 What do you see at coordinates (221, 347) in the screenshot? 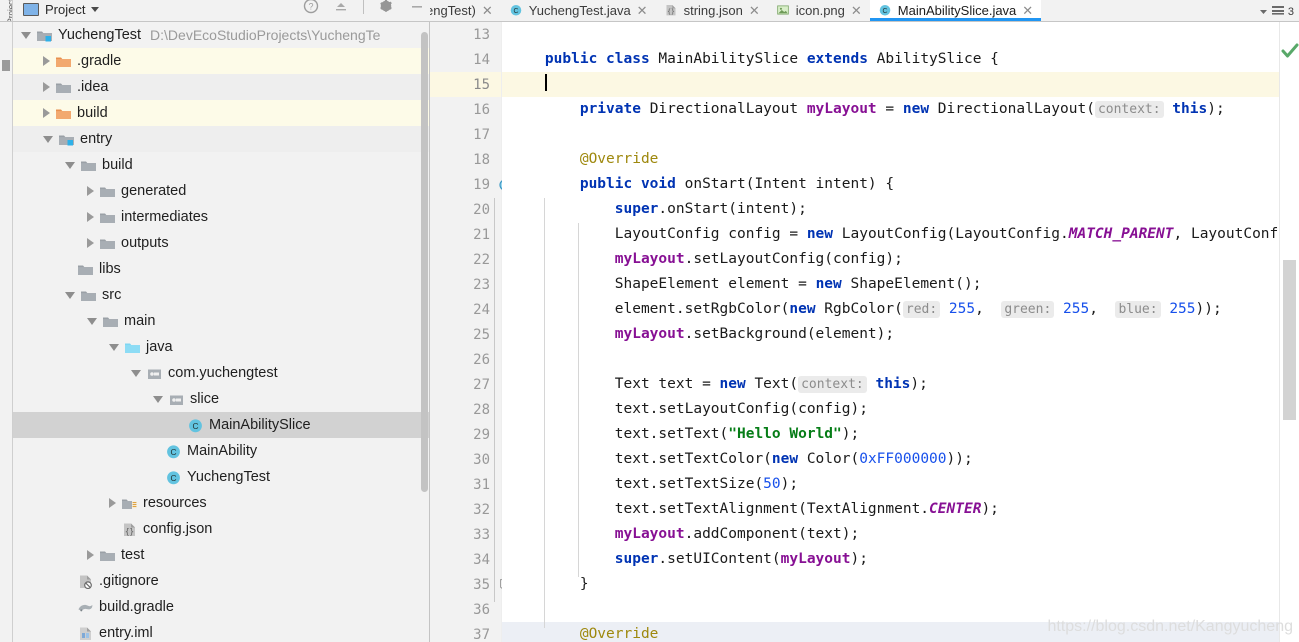
I see `tree-node-java: java` at bounding box center [221, 347].